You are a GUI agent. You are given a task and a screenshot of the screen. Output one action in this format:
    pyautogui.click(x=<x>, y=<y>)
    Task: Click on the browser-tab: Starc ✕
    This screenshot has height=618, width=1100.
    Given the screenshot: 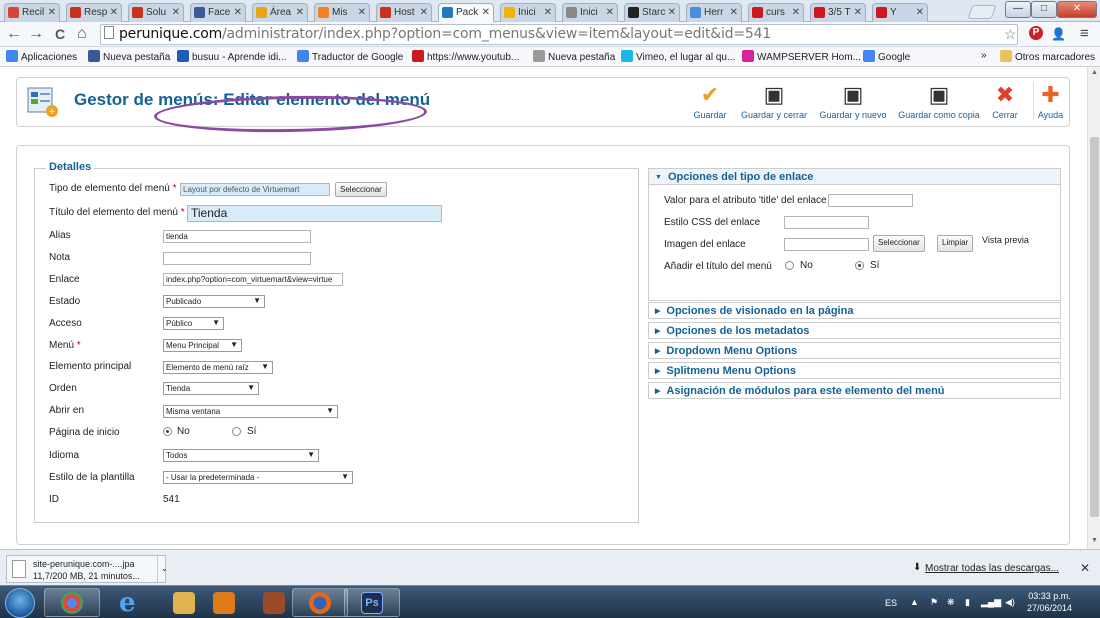 What is the action you would take?
    pyautogui.click(x=652, y=12)
    